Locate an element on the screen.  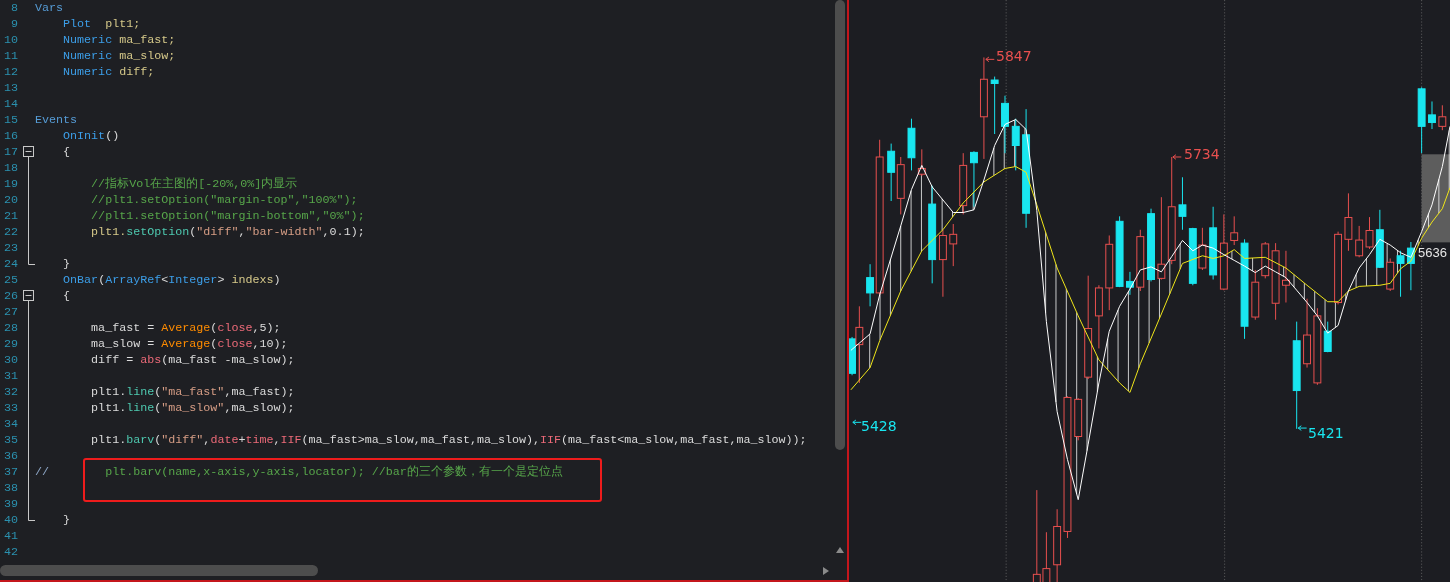
line-number: 36 is located at coordinates (10, 456).